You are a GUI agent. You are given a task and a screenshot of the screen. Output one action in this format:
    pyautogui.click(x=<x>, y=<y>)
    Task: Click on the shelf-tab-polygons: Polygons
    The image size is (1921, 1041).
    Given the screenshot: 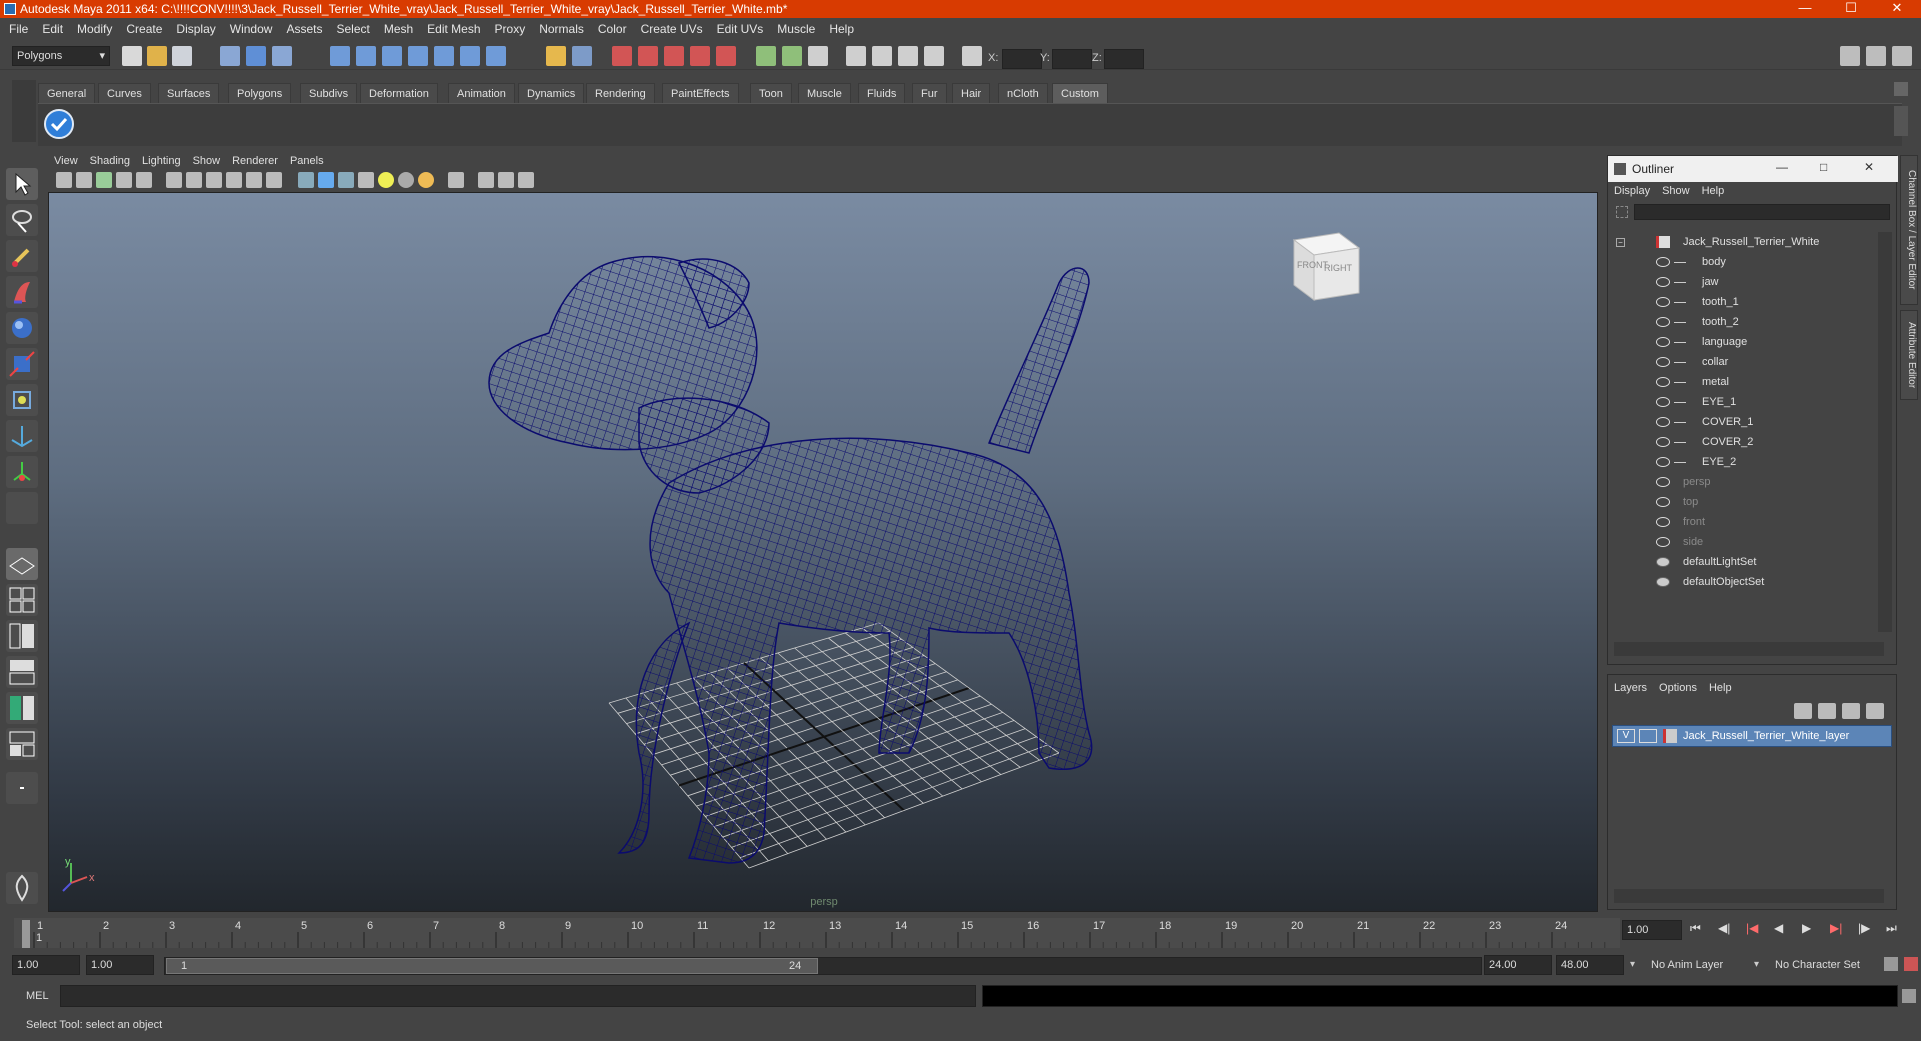 What is the action you would take?
    pyautogui.click(x=260, y=93)
    